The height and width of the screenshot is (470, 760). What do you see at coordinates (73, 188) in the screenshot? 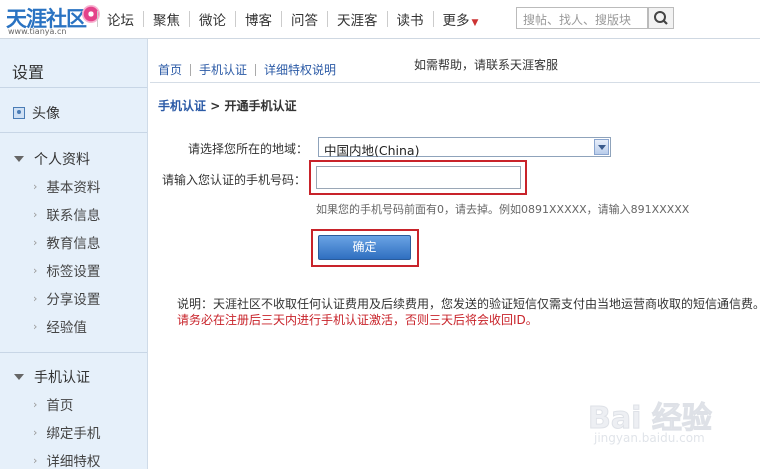
I see `sidebar-item-label: 基本资料` at bounding box center [73, 188].